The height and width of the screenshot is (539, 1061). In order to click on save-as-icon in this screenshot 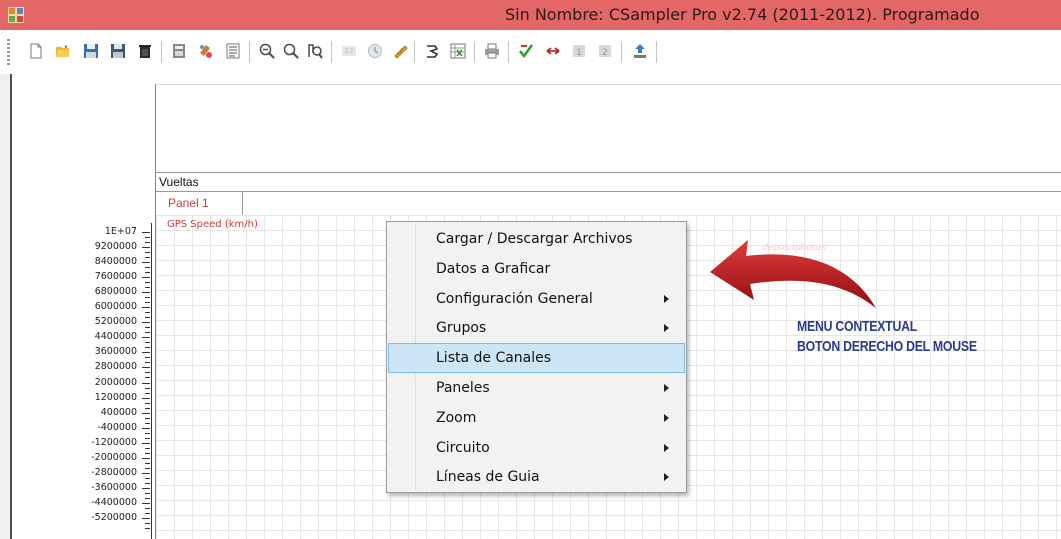, I will do `click(118, 51)`.